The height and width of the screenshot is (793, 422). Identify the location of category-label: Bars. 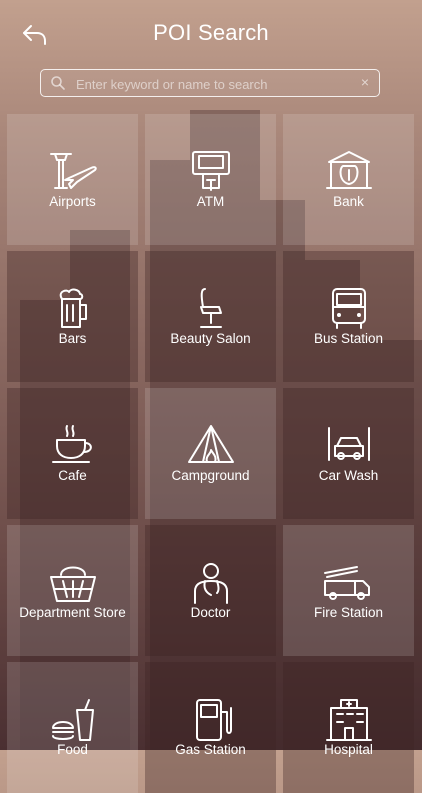
(72, 338).